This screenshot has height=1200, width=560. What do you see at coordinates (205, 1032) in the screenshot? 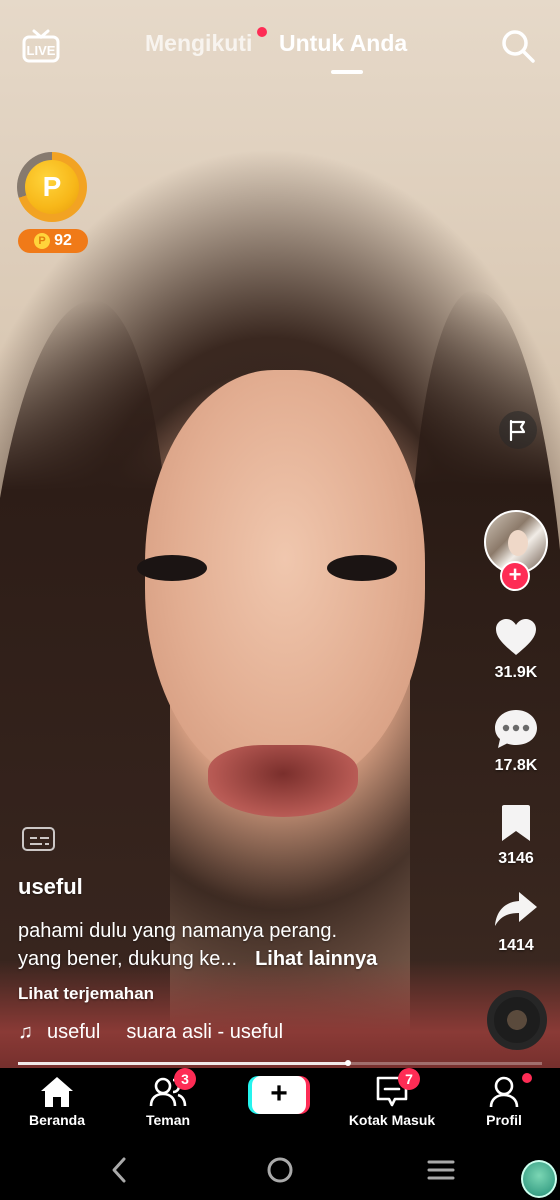
I see `music-title: suara asli - useful` at bounding box center [205, 1032].